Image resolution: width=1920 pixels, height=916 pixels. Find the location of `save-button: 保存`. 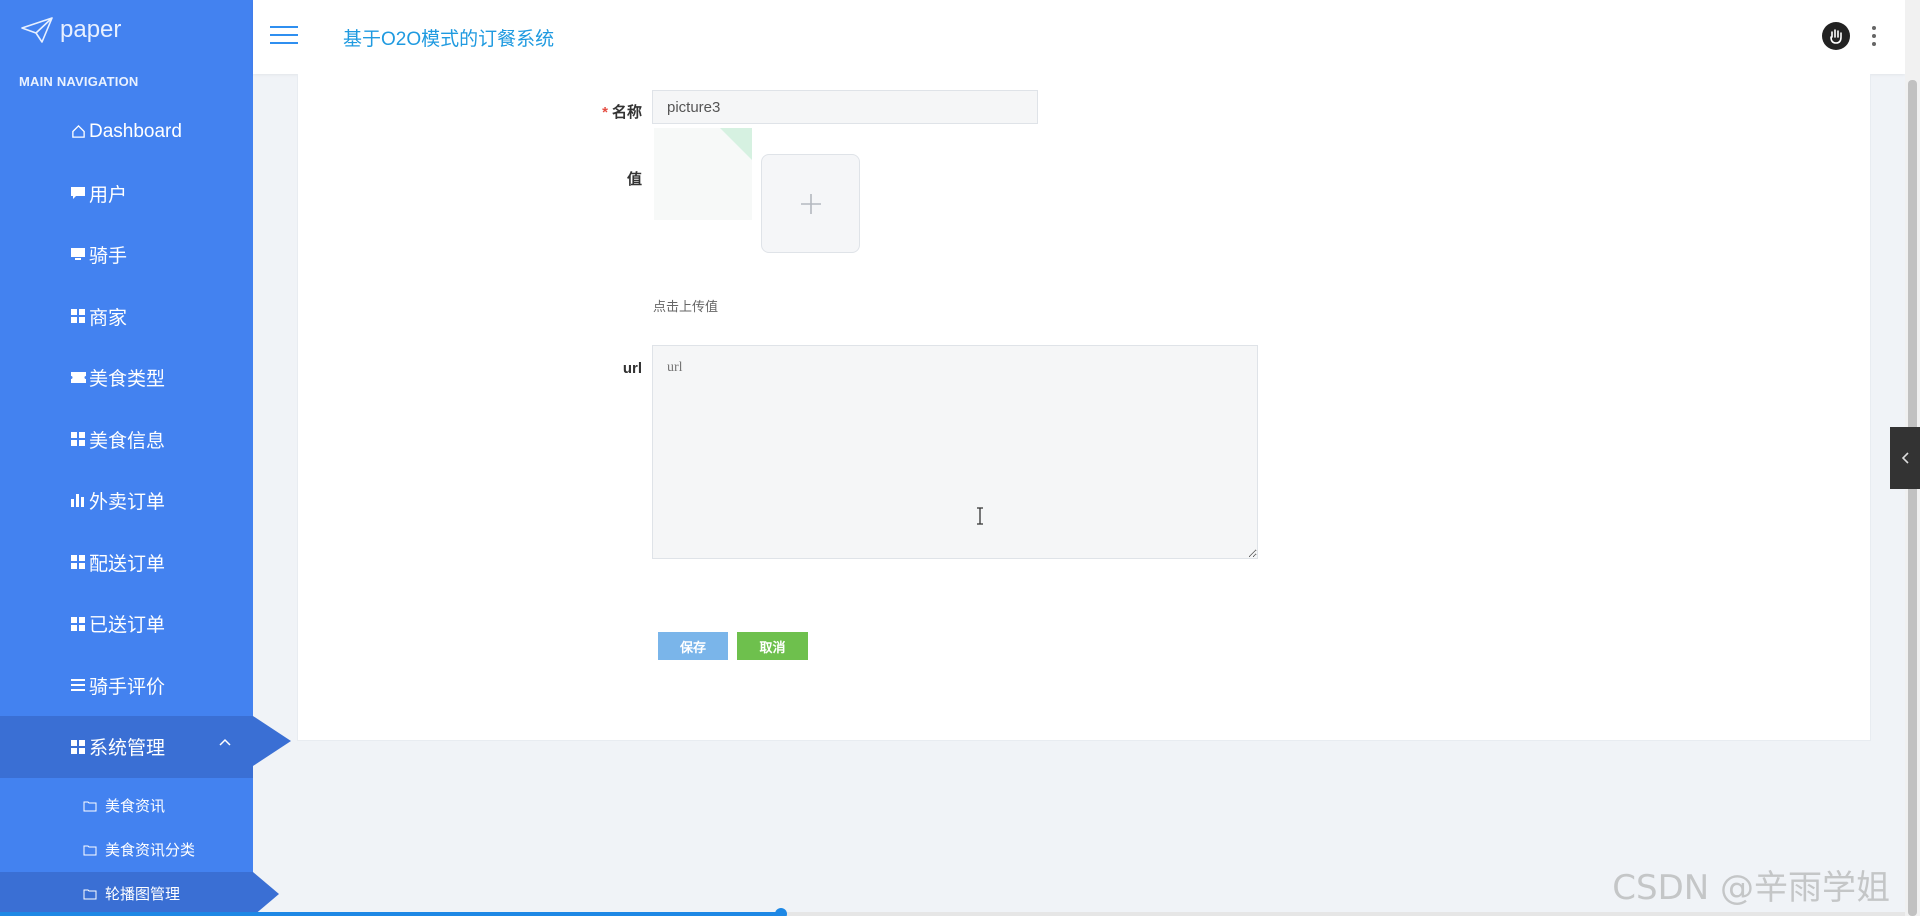

save-button: 保存 is located at coordinates (693, 646).